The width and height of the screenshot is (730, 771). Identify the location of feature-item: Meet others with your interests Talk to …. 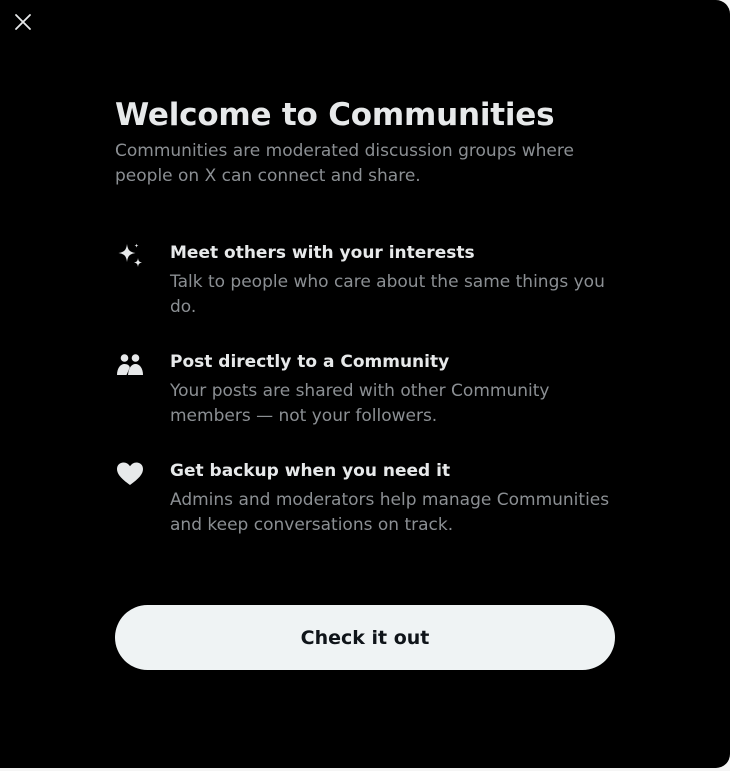
(365, 280).